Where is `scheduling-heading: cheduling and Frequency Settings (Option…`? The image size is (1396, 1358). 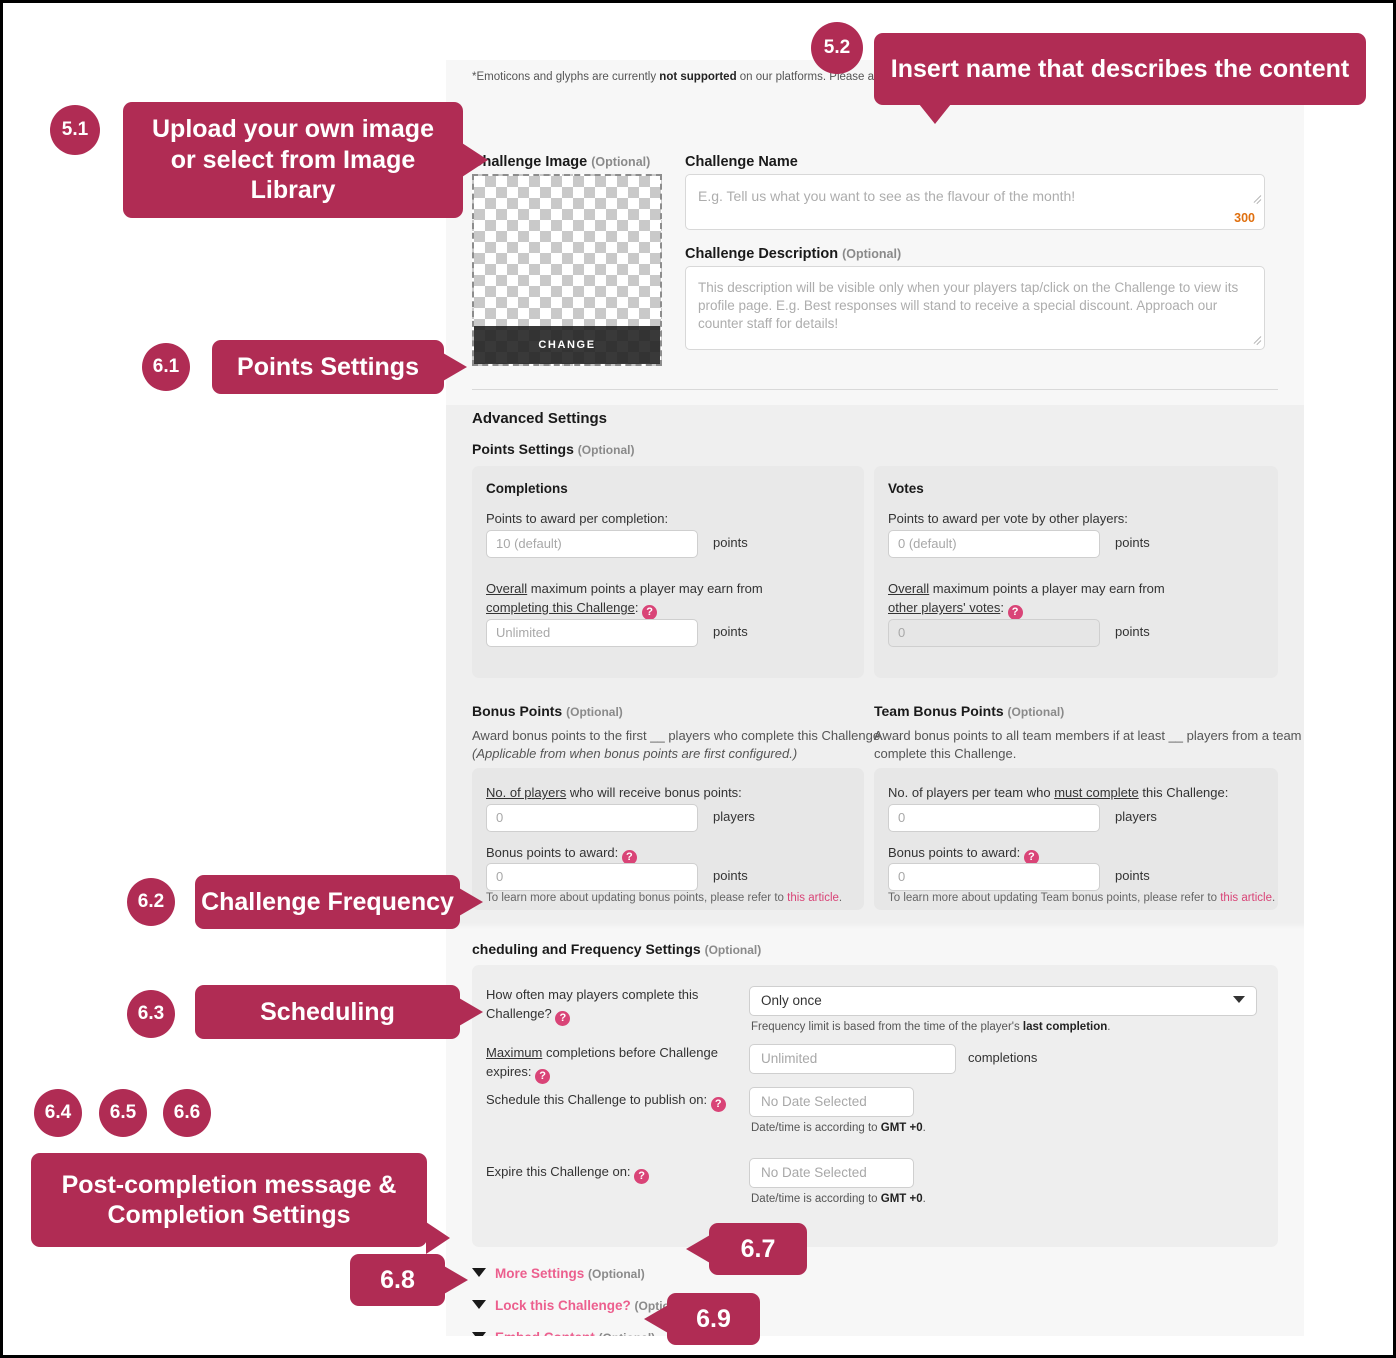
scheduling-heading: cheduling and Frequency Settings (Option… is located at coordinates (616, 949).